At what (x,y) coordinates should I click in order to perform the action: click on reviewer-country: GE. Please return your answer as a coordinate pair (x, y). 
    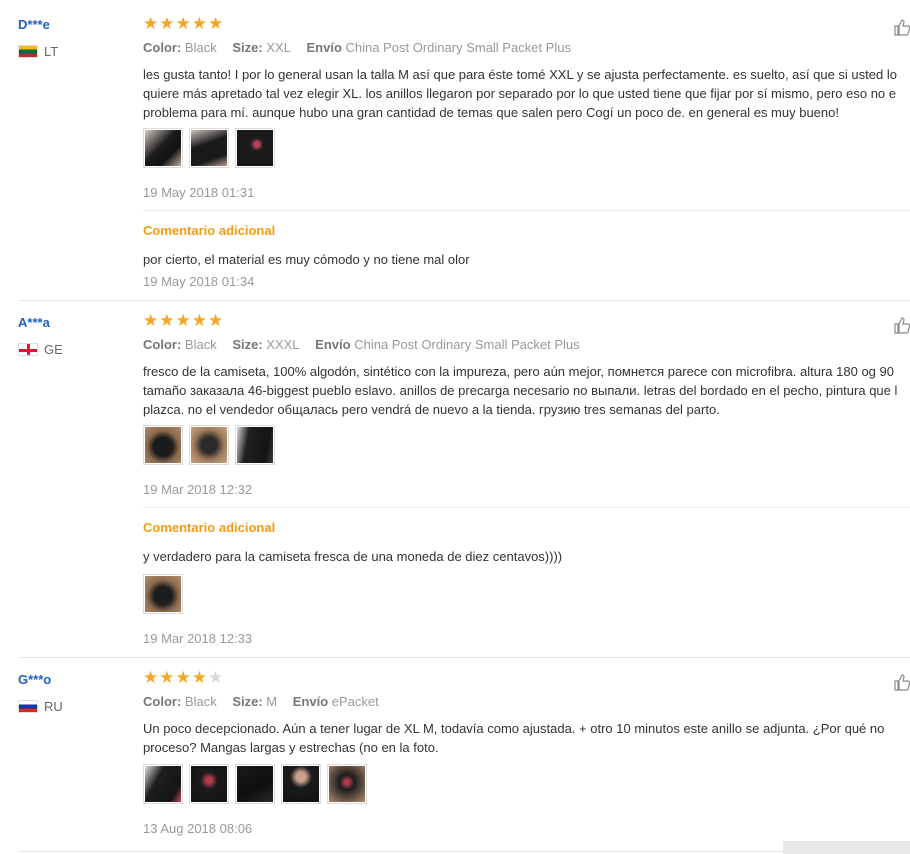
    Looking at the image, I should click on (40, 349).